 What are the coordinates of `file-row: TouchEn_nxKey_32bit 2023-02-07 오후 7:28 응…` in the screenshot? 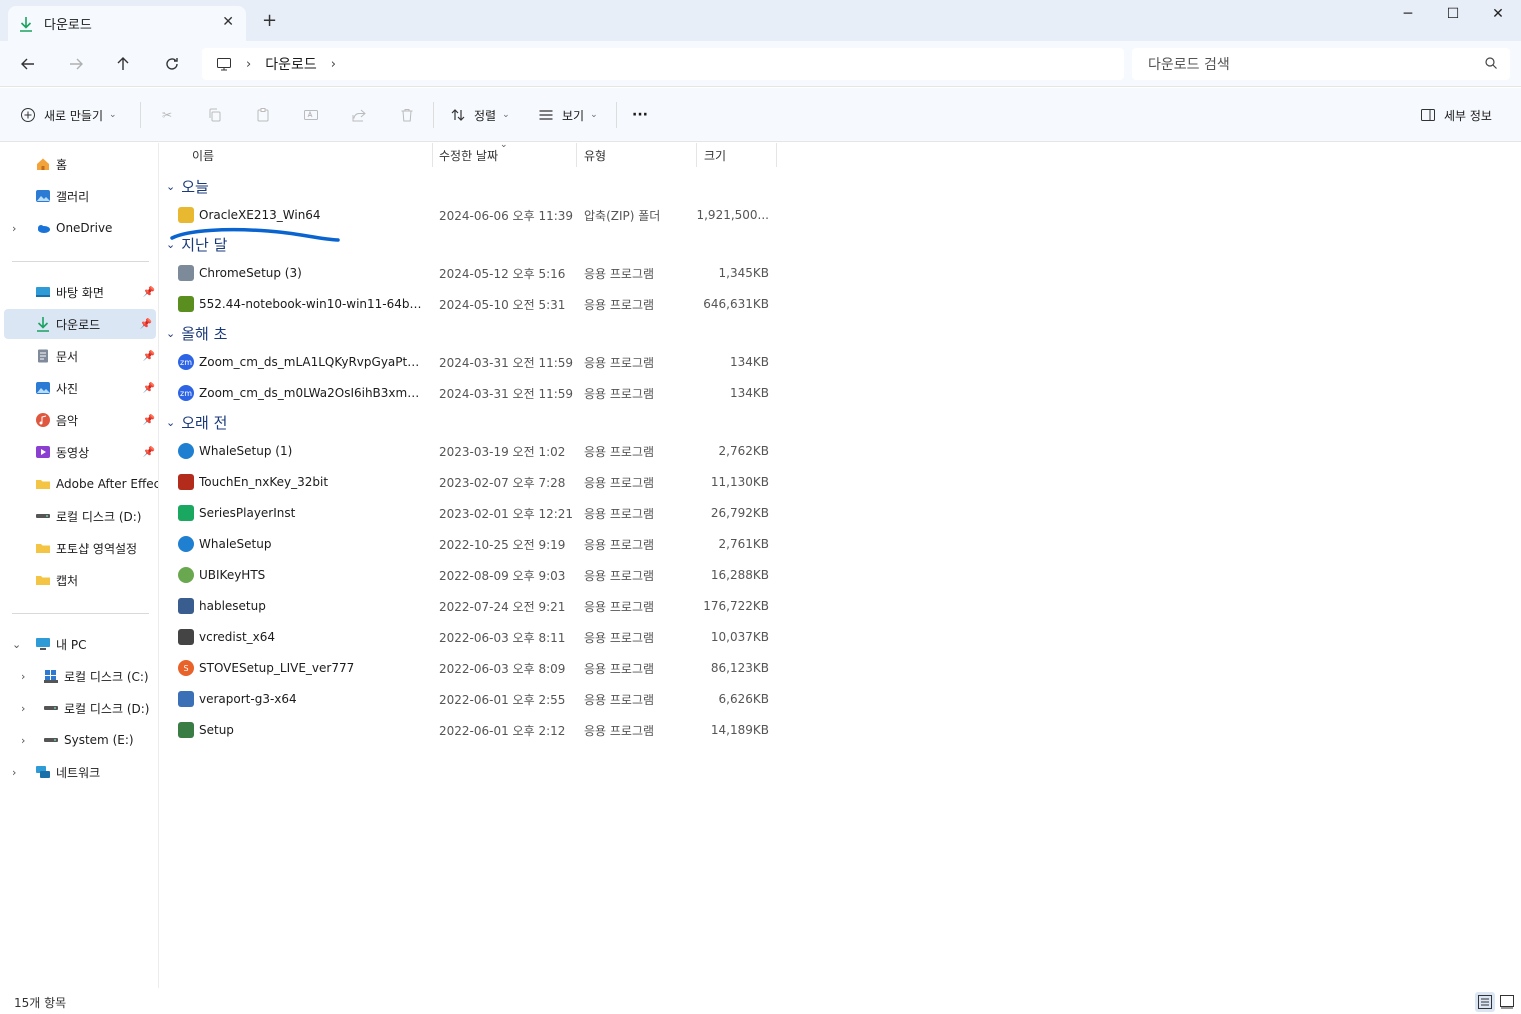 It's located at (475, 482).